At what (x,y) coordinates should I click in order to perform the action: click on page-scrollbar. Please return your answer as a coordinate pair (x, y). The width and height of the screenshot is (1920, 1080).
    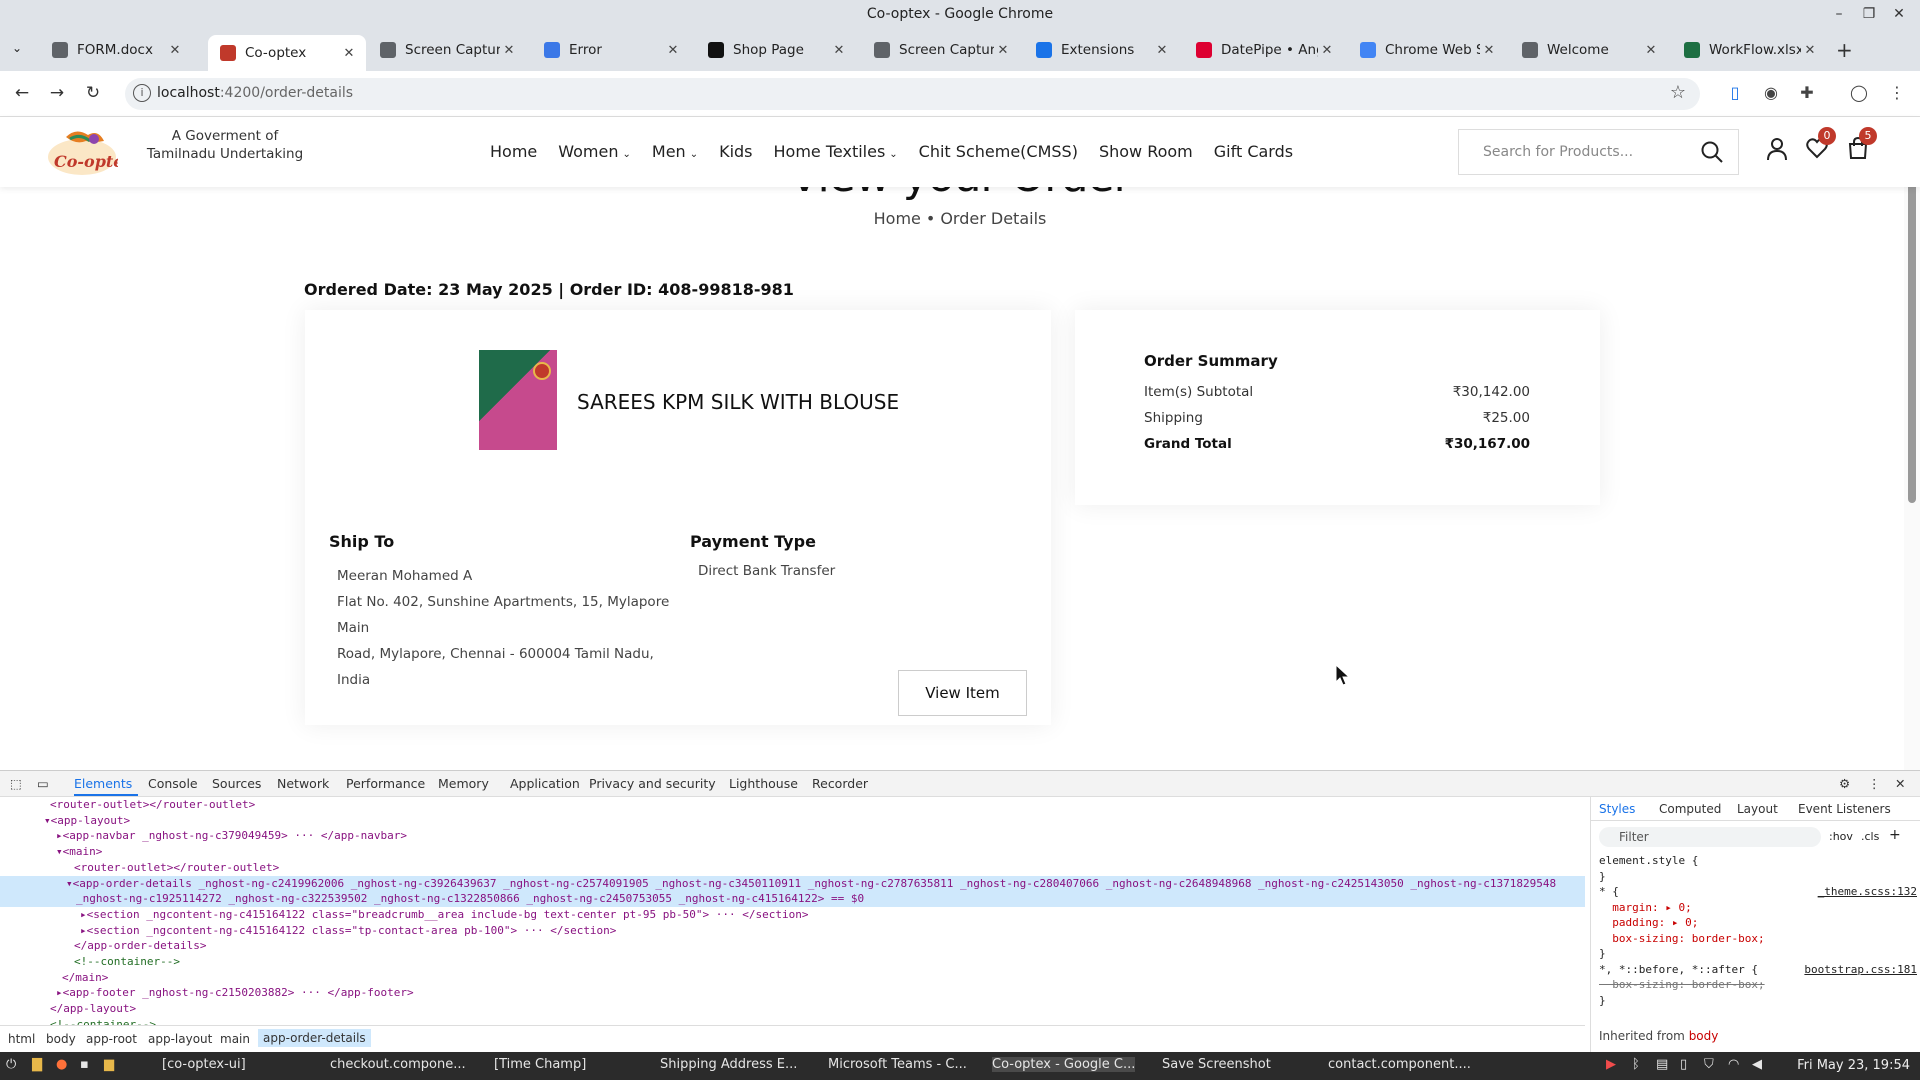
    Looking at the image, I should click on (1912, 443).